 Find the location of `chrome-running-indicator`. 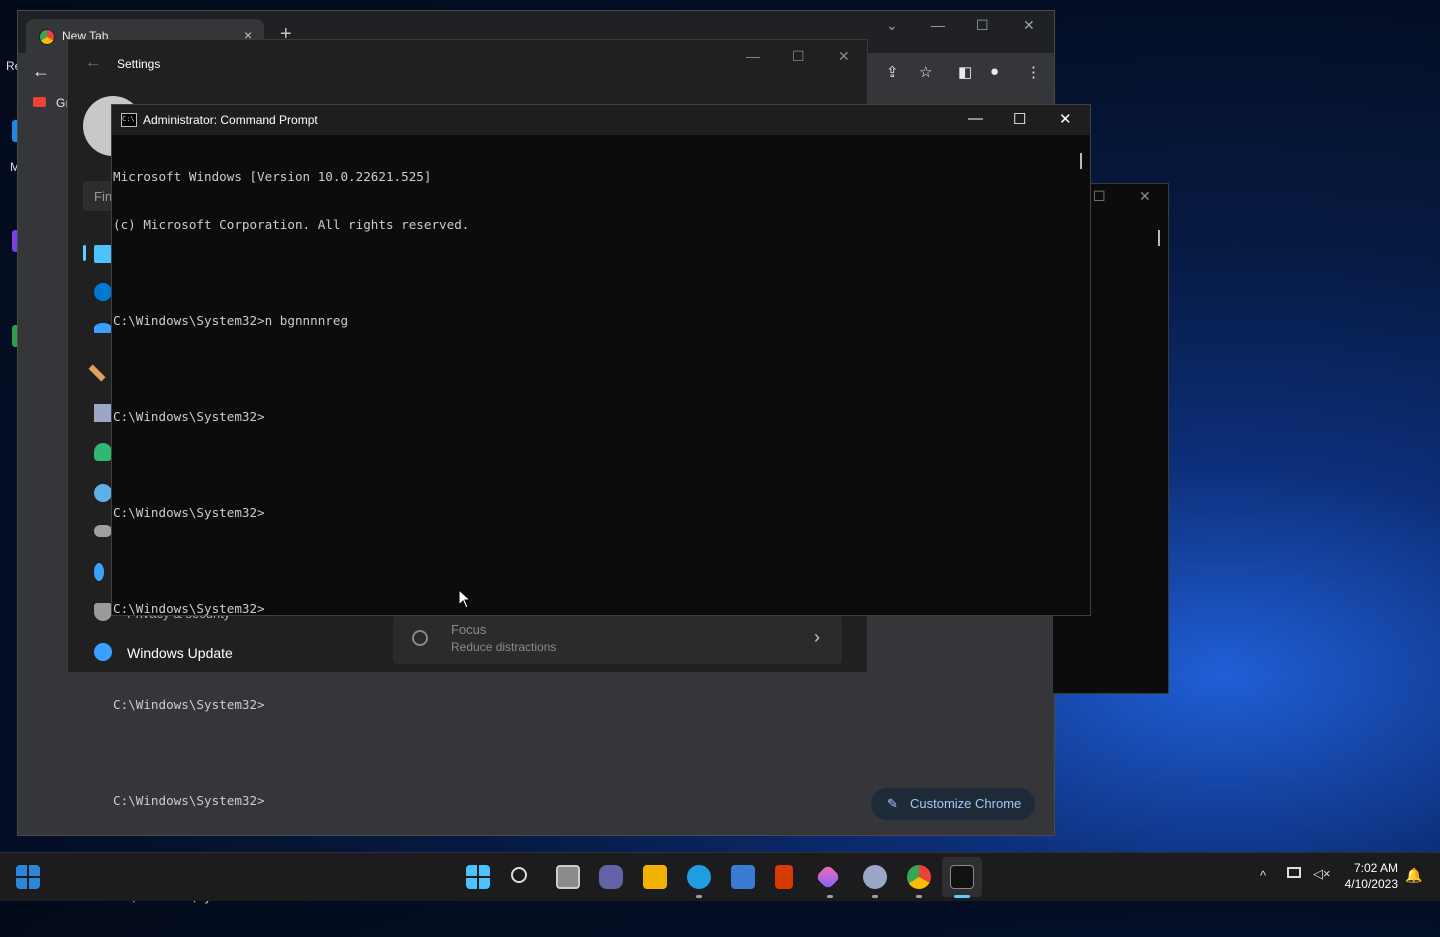

chrome-running-indicator is located at coordinates (919, 896).